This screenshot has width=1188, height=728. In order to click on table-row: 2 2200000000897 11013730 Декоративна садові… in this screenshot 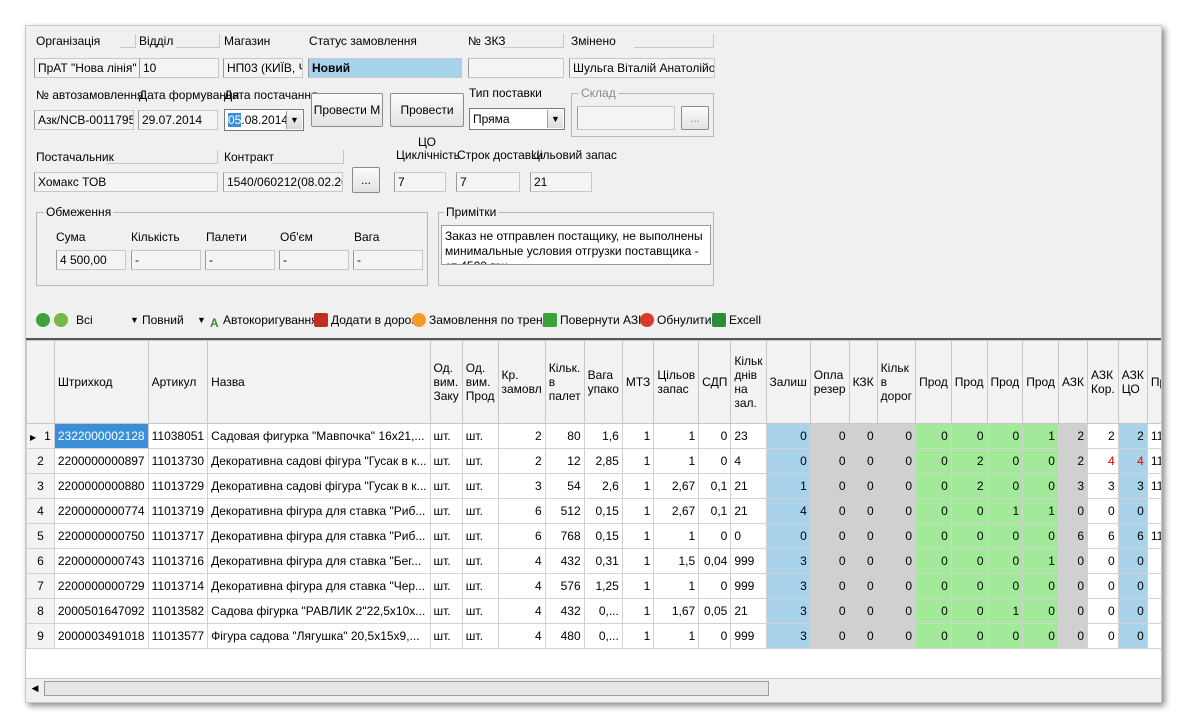, I will do `click(593, 461)`.